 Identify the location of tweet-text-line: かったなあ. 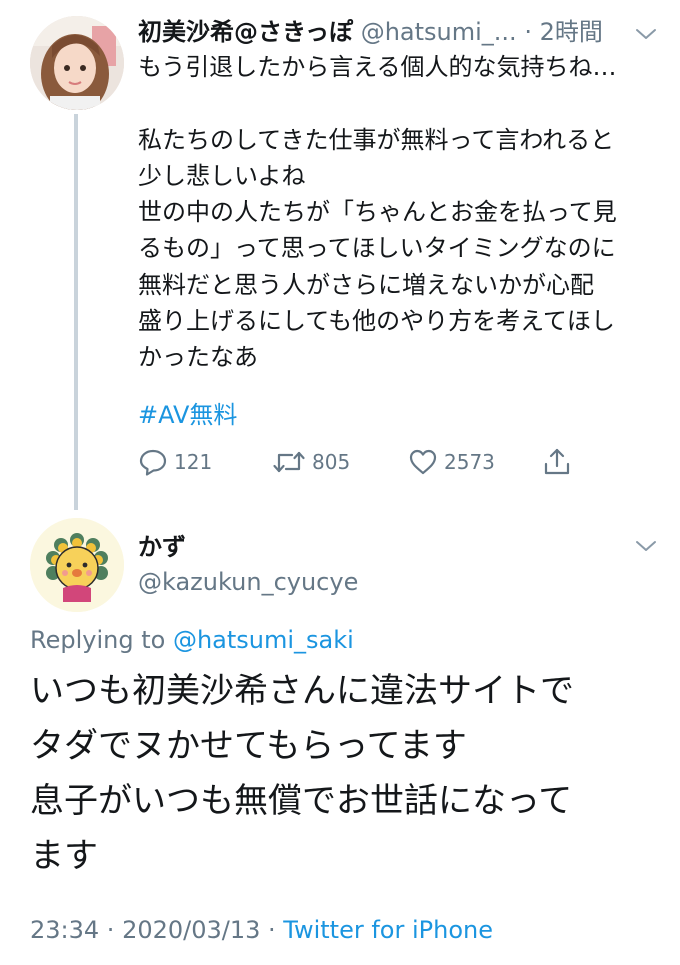
(198, 357).